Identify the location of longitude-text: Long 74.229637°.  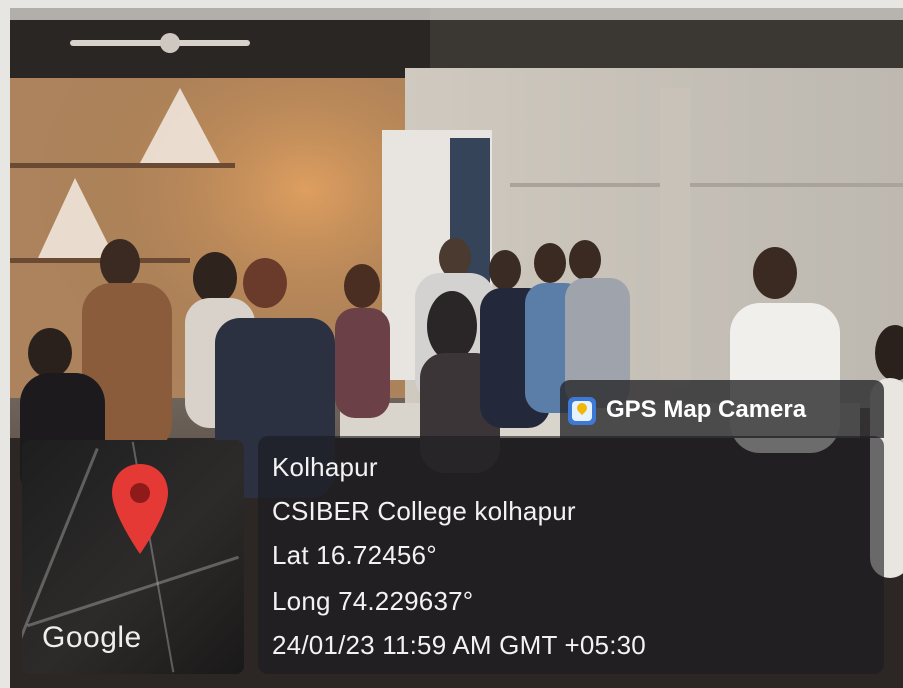
(373, 601).